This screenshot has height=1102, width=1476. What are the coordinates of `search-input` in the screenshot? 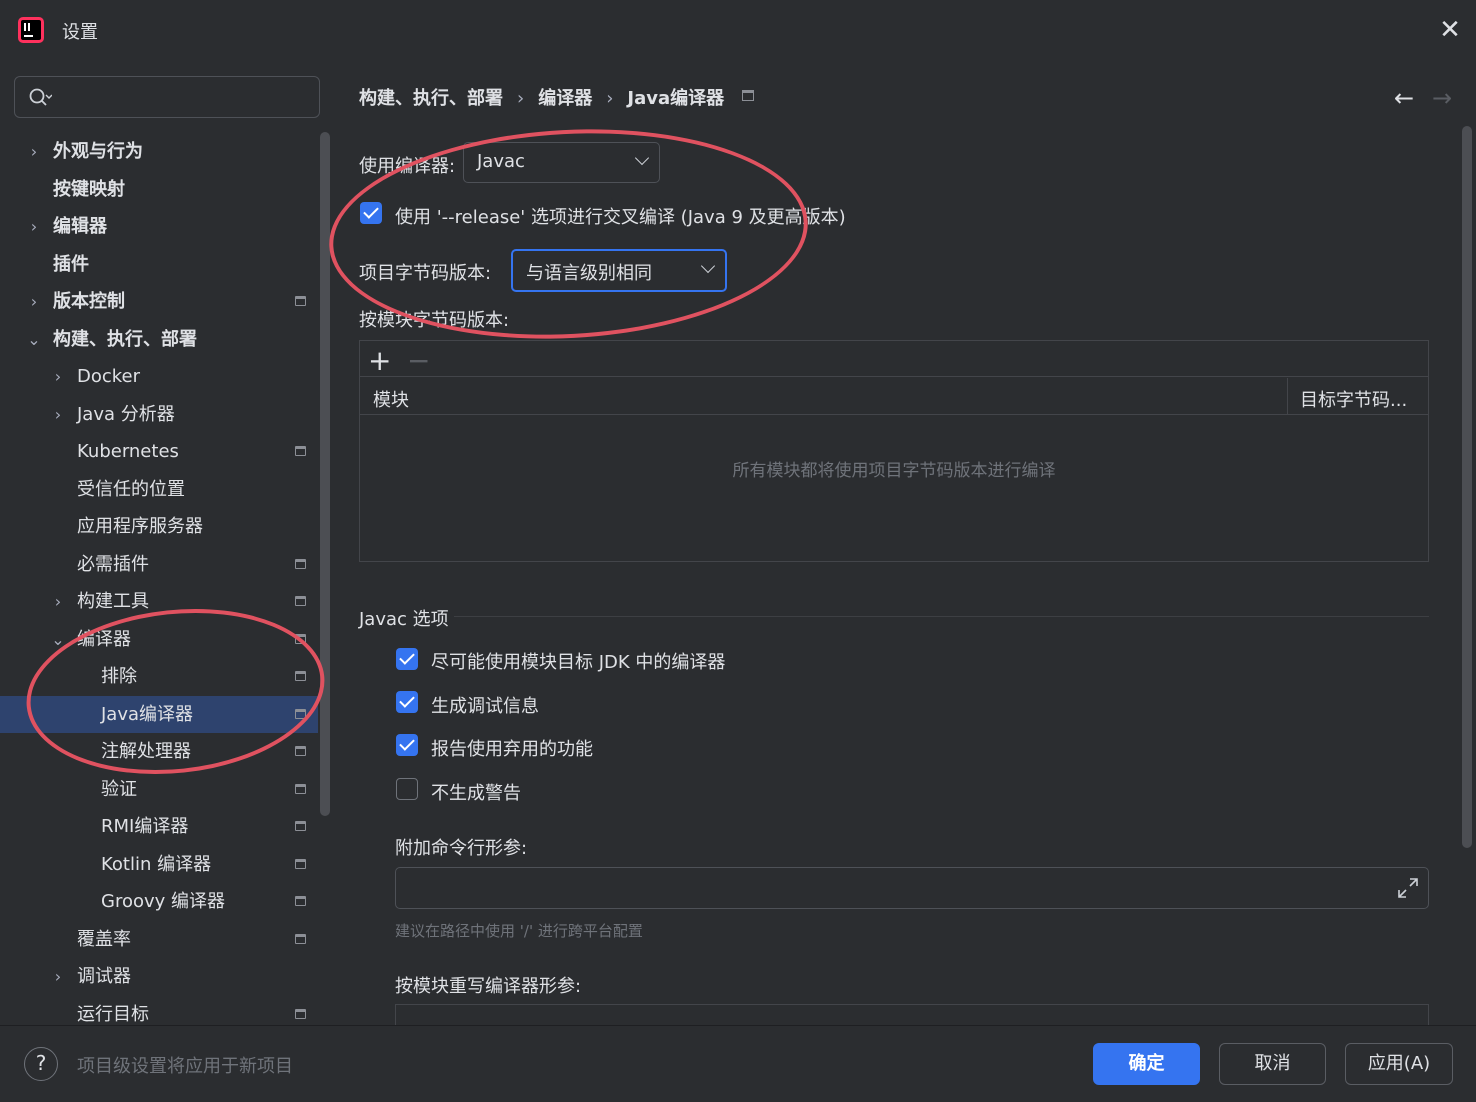 It's located at (167, 97).